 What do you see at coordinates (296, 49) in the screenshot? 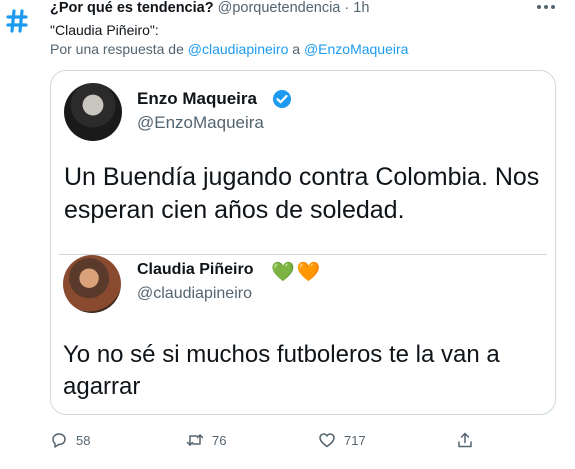
I see `reply-connector: a` at bounding box center [296, 49].